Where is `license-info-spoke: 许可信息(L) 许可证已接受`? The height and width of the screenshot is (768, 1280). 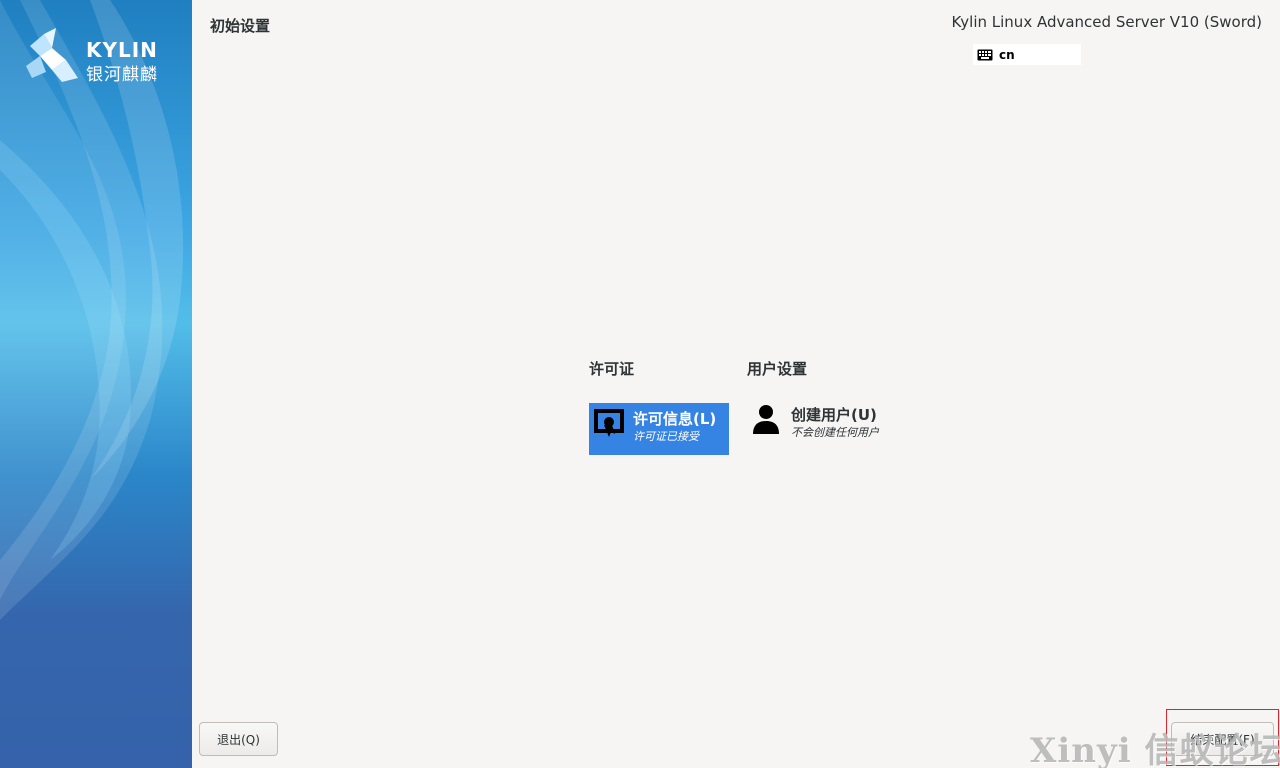
license-info-spoke: 许可信息(L) 许可证已接受 is located at coordinates (659, 429).